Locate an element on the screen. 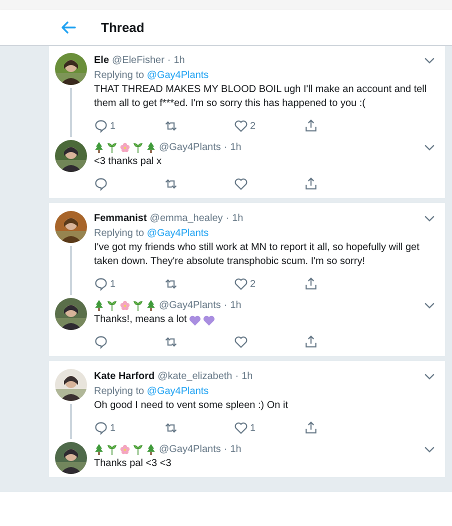  user-handle: @kate_elizabeth is located at coordinates (195, 376).